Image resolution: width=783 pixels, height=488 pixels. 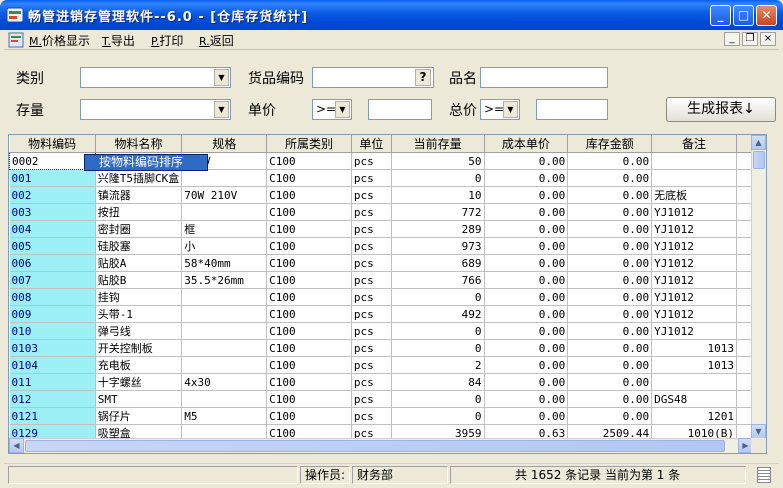 I want to click on chevron-down-icon: ▼, so click(x=221, y=109).